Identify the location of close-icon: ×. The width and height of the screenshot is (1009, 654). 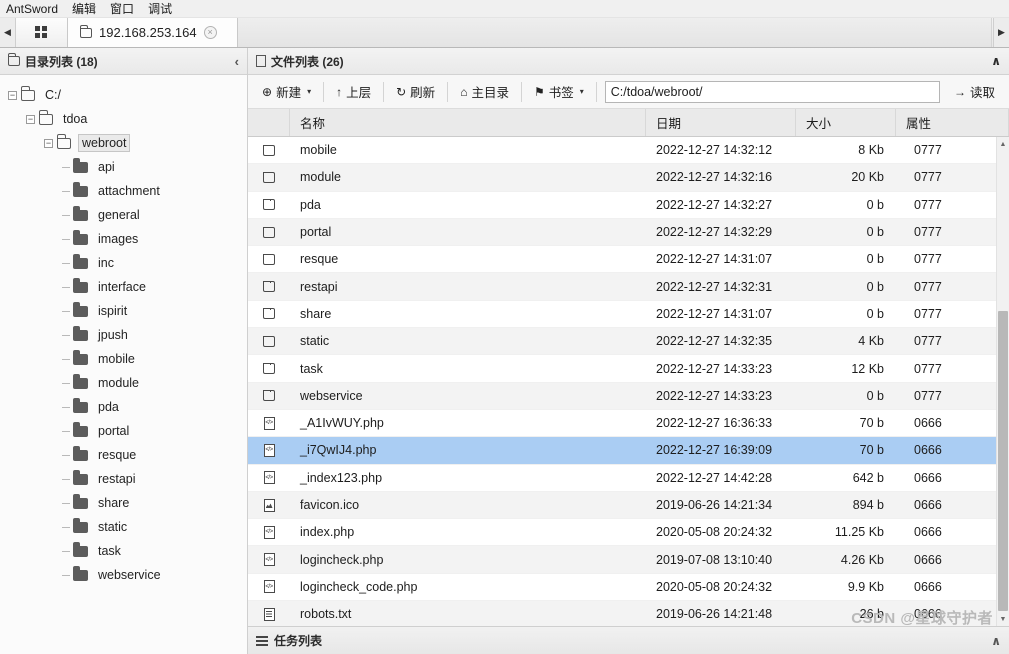
(210, 32).